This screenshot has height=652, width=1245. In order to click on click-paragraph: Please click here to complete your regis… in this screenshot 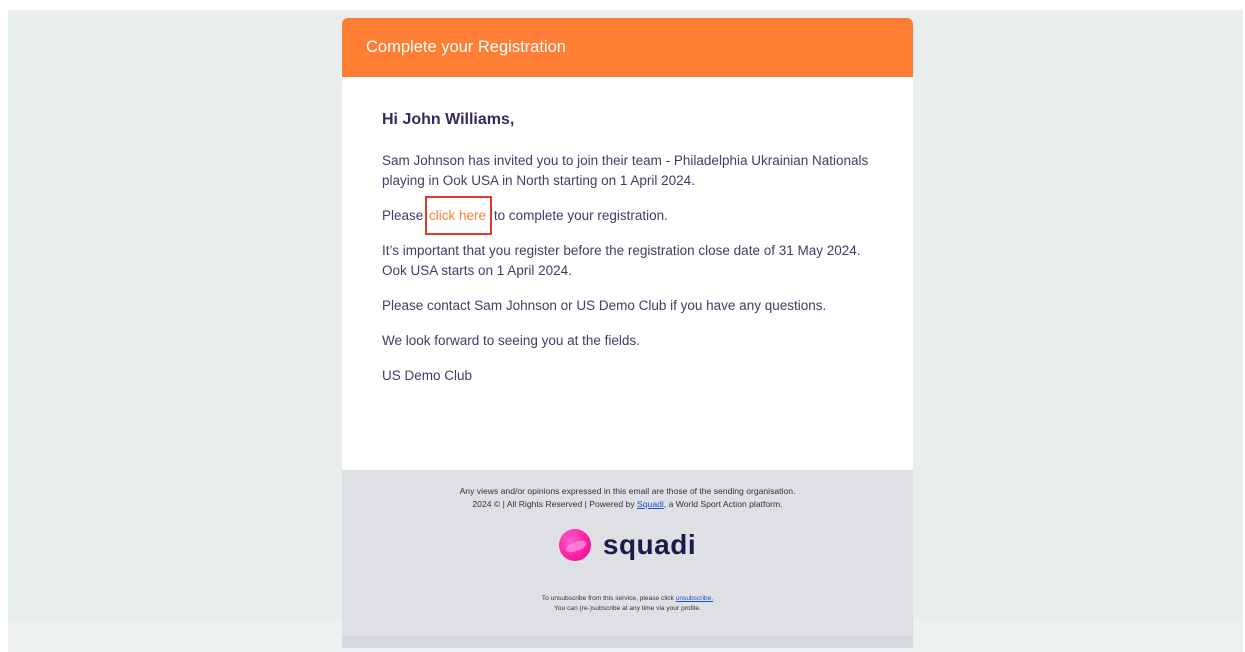, I will do `click(627, 215)`.